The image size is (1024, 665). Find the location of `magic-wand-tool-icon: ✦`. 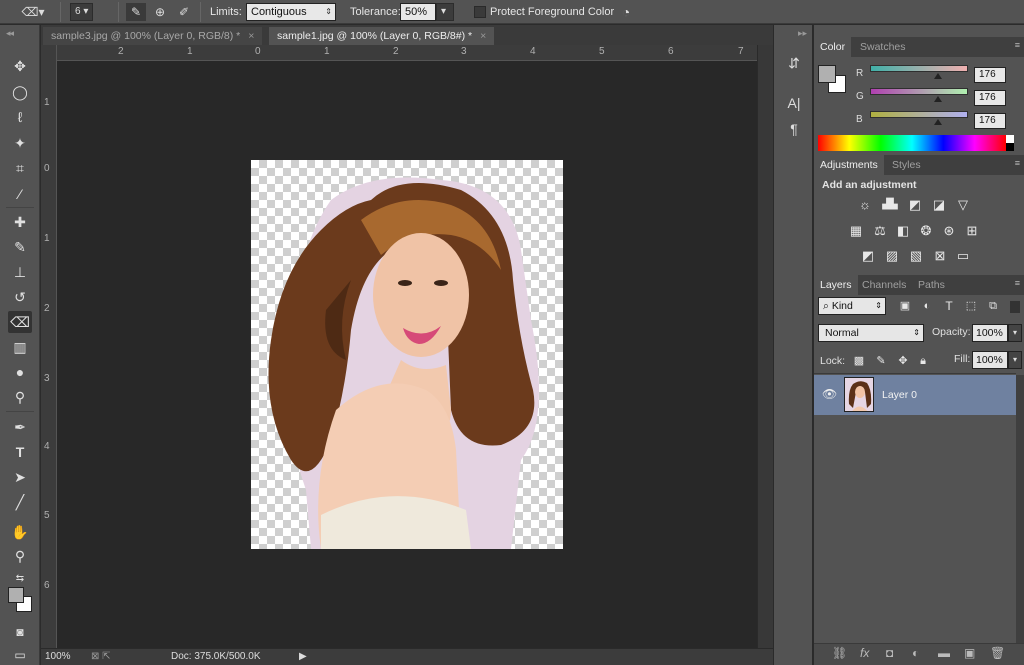

magic-wand-tool-icon: ✦ is located at coordinates (20, 143).